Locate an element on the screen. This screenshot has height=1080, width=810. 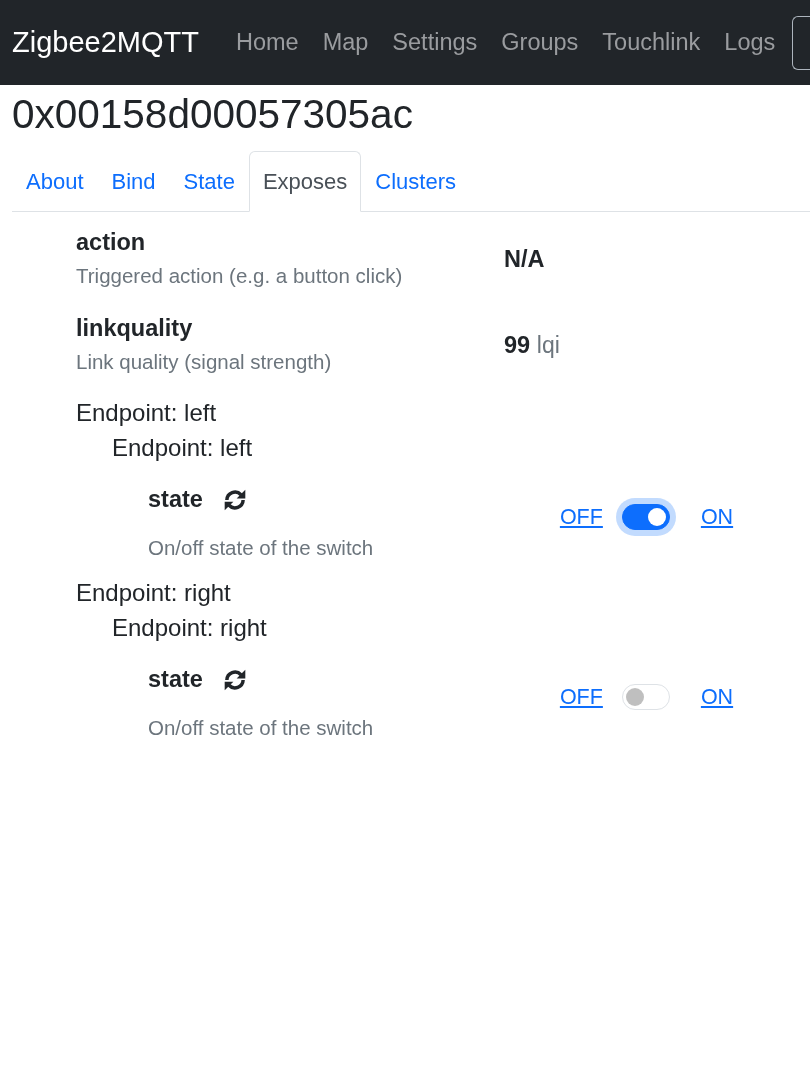
input-field is located at coordinates (801, 42).